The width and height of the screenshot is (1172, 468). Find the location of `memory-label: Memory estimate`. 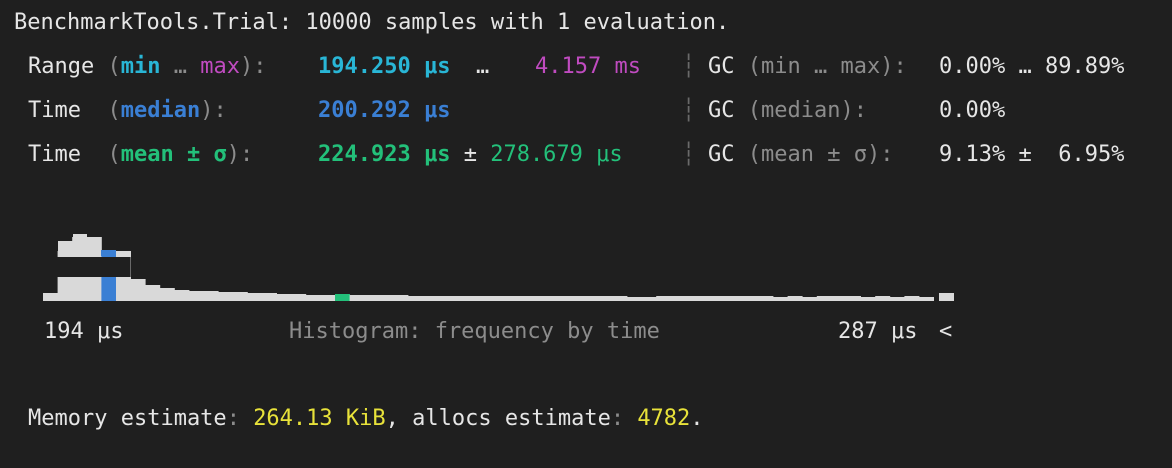

memory-label: Memory estimate is located at coordinates (127, 418).